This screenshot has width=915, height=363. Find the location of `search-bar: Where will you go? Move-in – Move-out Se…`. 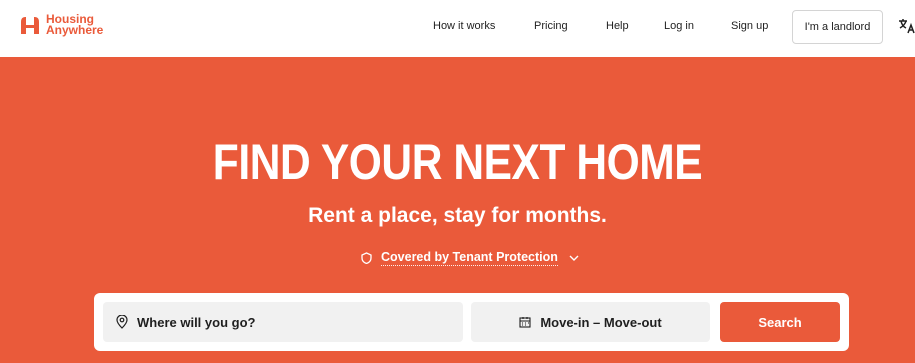

search-bar: Where will you go? Move-in – Move-out Se… is located at coordinates (471, 322).